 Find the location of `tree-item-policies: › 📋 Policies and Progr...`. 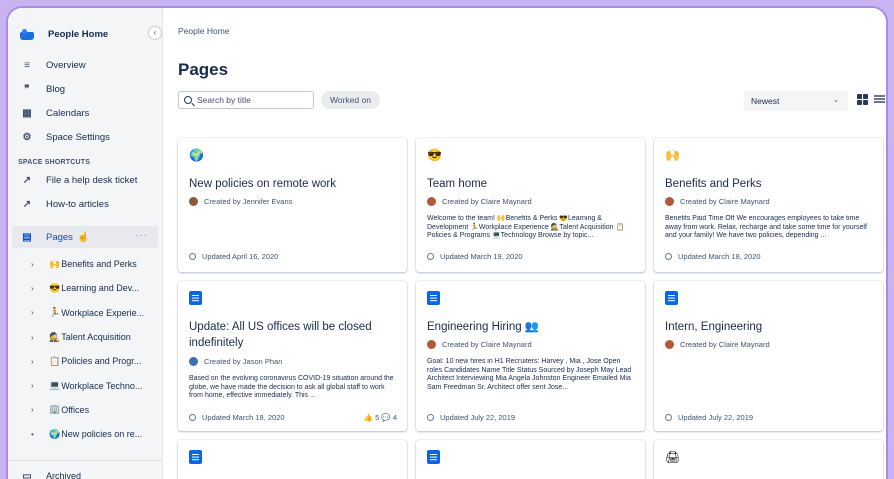

tree-item-policies: › 📋 Policies and Progr... is located at coordinates (85, 361).